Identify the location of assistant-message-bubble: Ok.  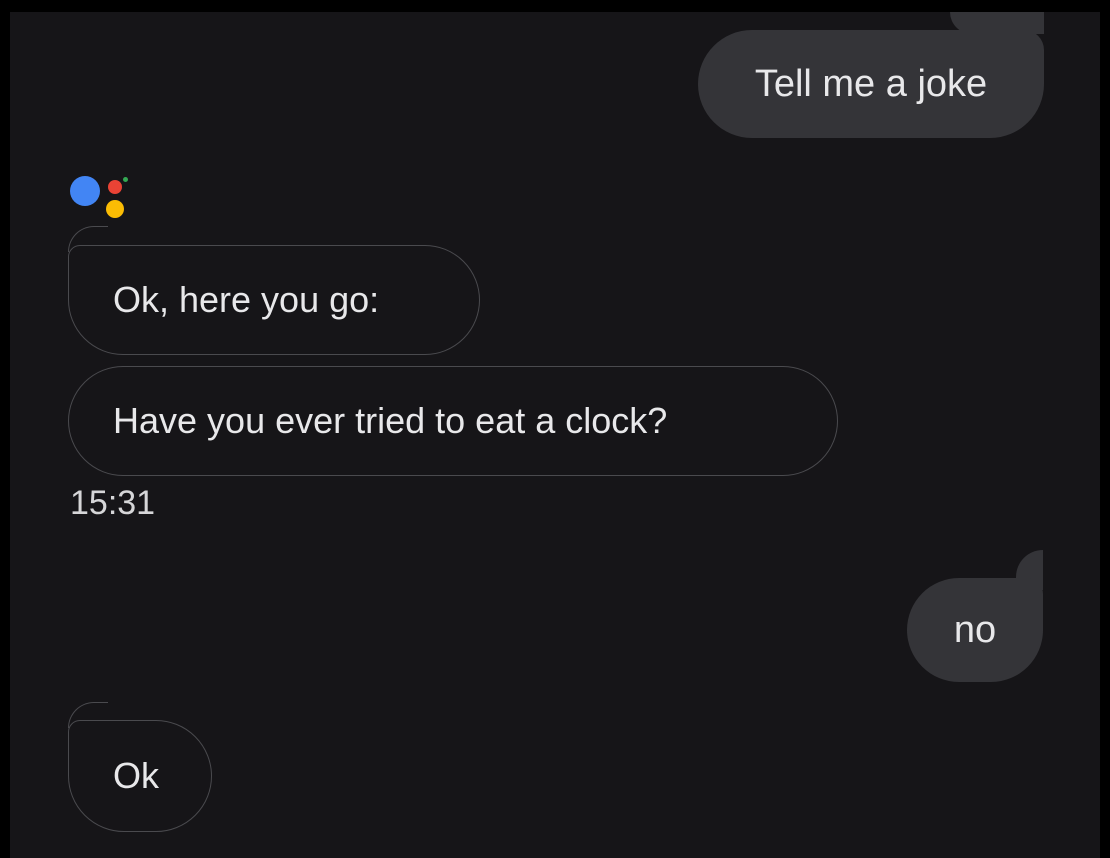
(140, 776).